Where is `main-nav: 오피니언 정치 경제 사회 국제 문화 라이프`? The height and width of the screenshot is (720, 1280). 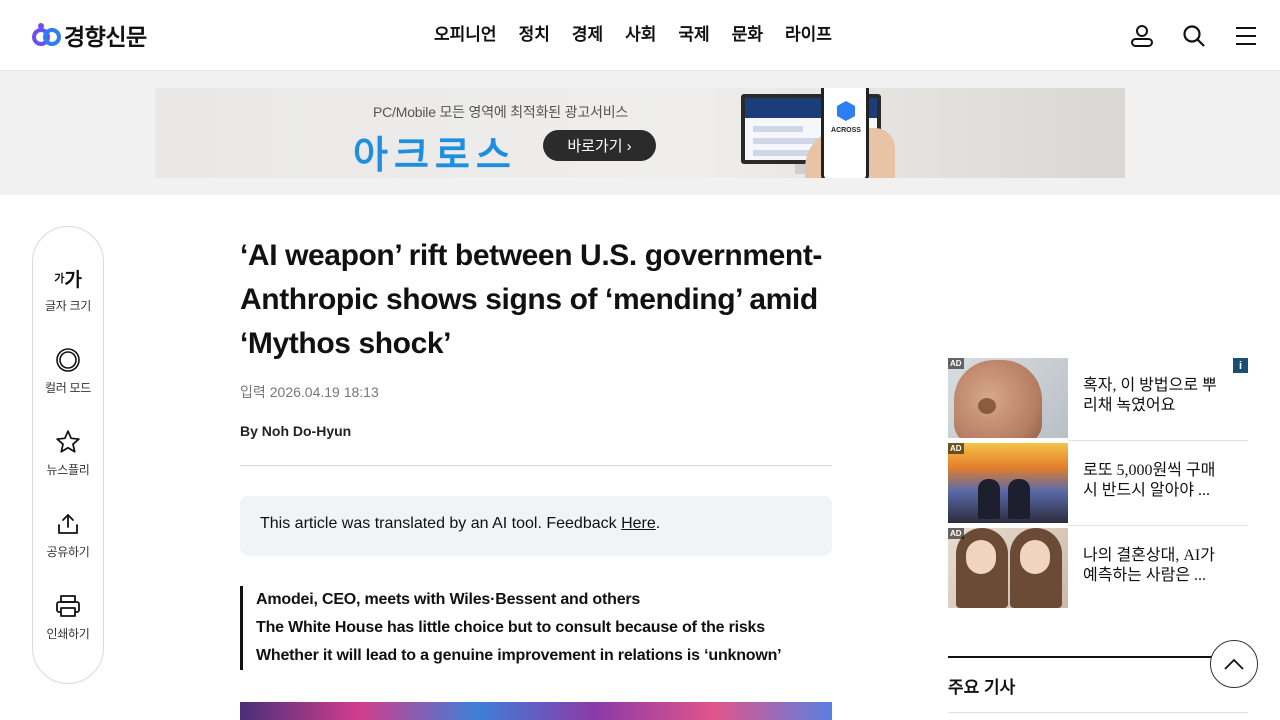 main-nav: 오피니언 정치 경제 사회 국제 문화 라이프 is located at coordinates (644, 35).